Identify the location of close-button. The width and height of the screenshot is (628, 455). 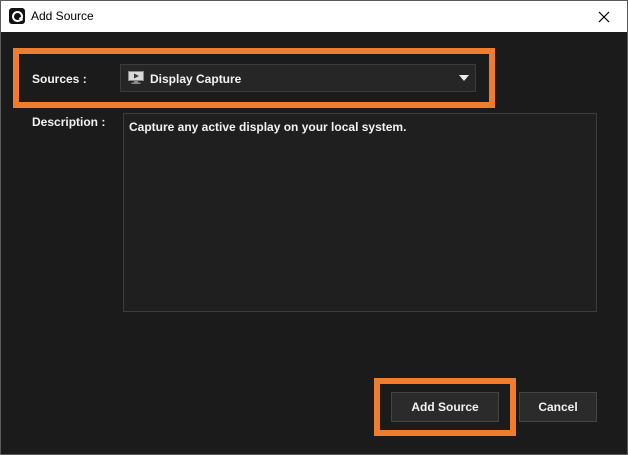
(604, 16).